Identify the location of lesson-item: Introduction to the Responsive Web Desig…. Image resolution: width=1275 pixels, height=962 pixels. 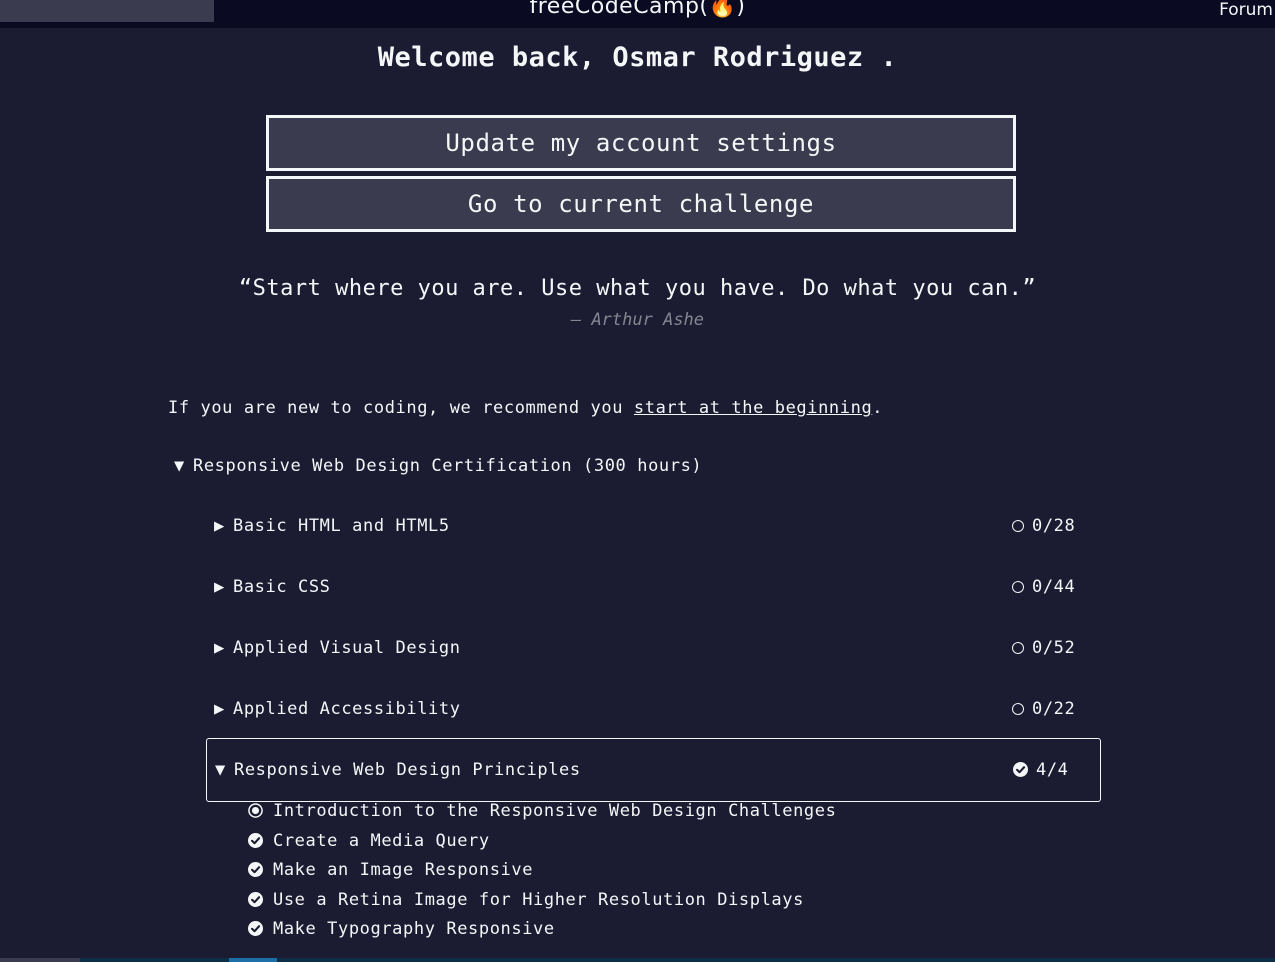
(542, 816).